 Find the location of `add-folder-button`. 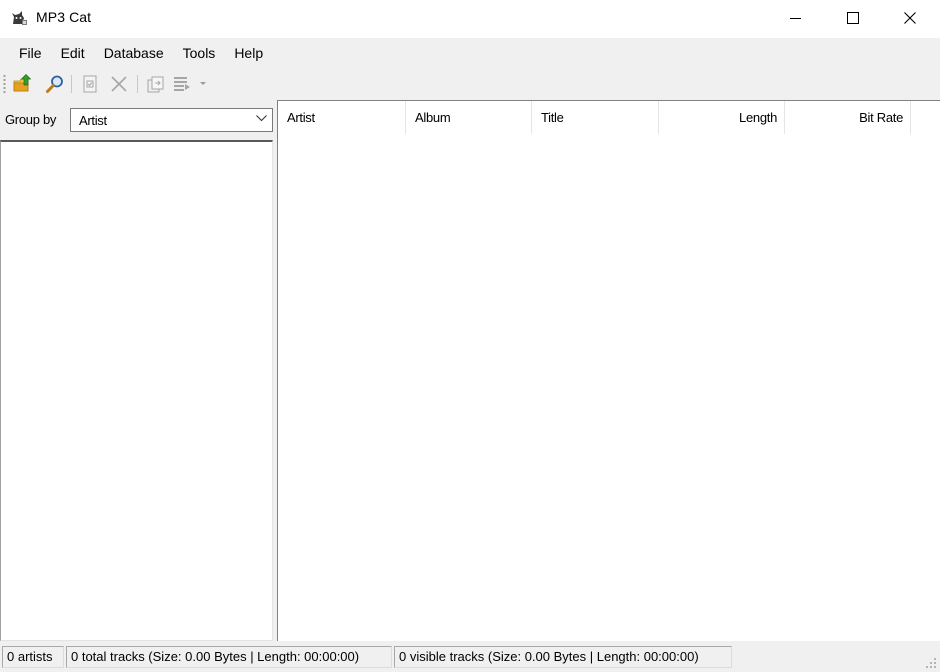

add-folder-button is located at coordinates (23, 84).